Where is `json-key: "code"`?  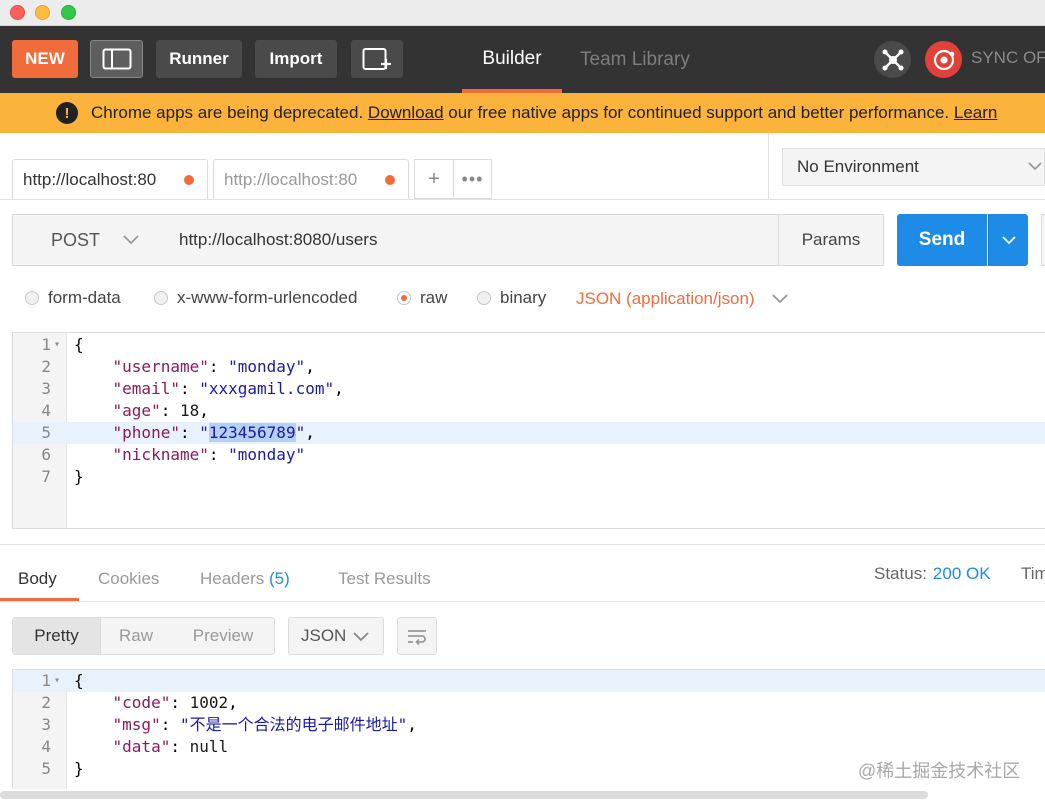 json-key: "code" is located at coordinates (141, 702).